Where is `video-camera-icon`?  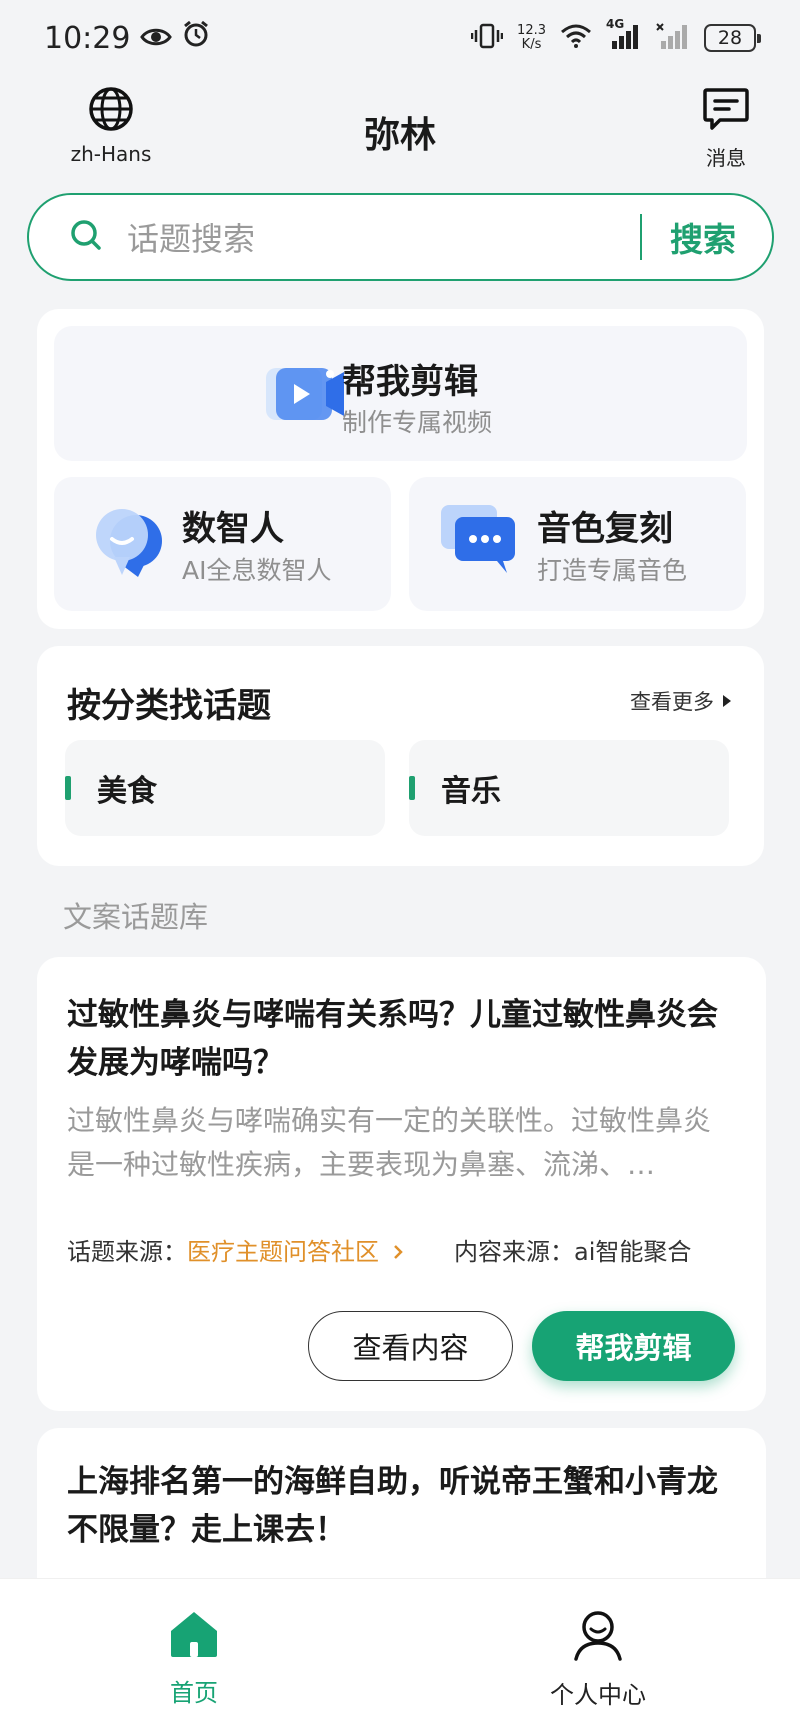 video-camera-icon is located at coordinates (306, 396).